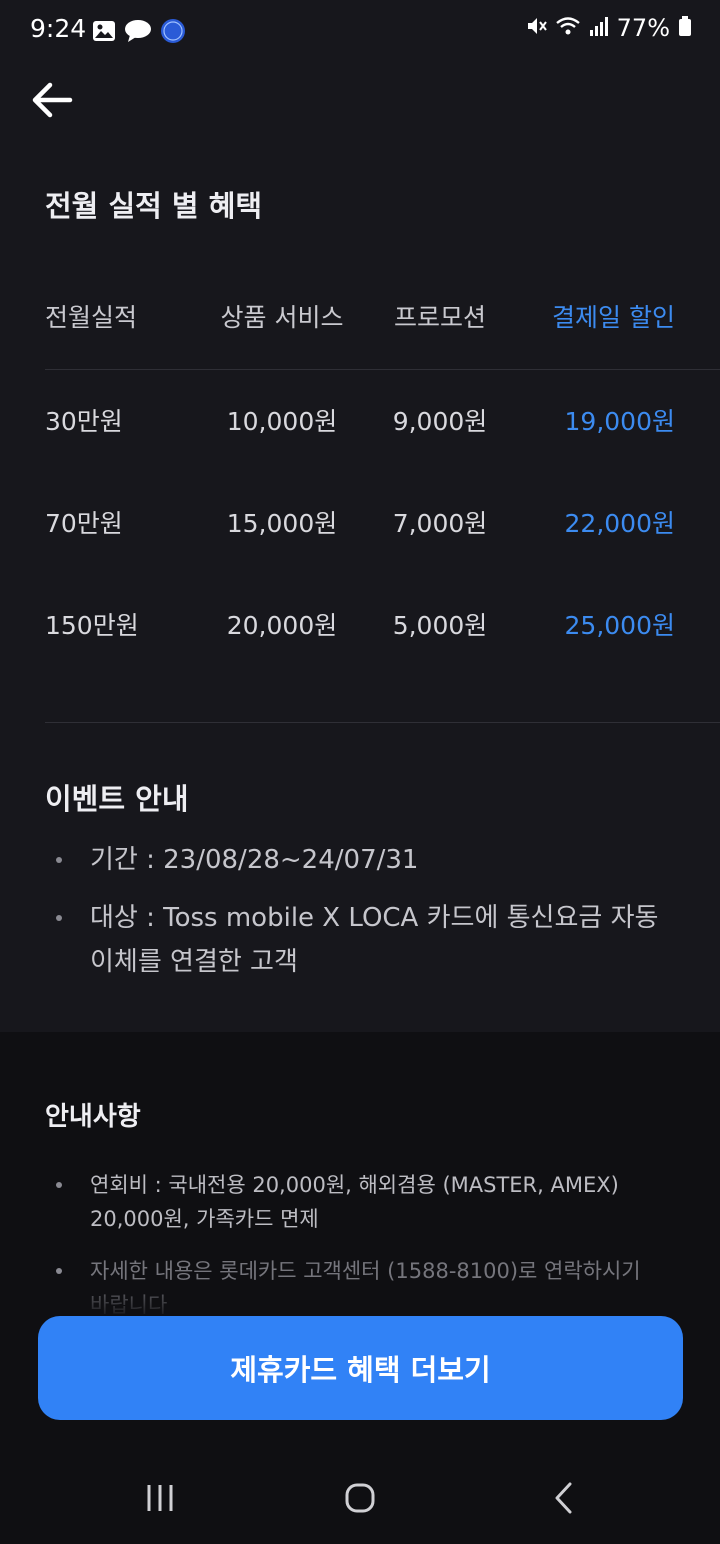  I want to click on section-divider, so click(382, 722).